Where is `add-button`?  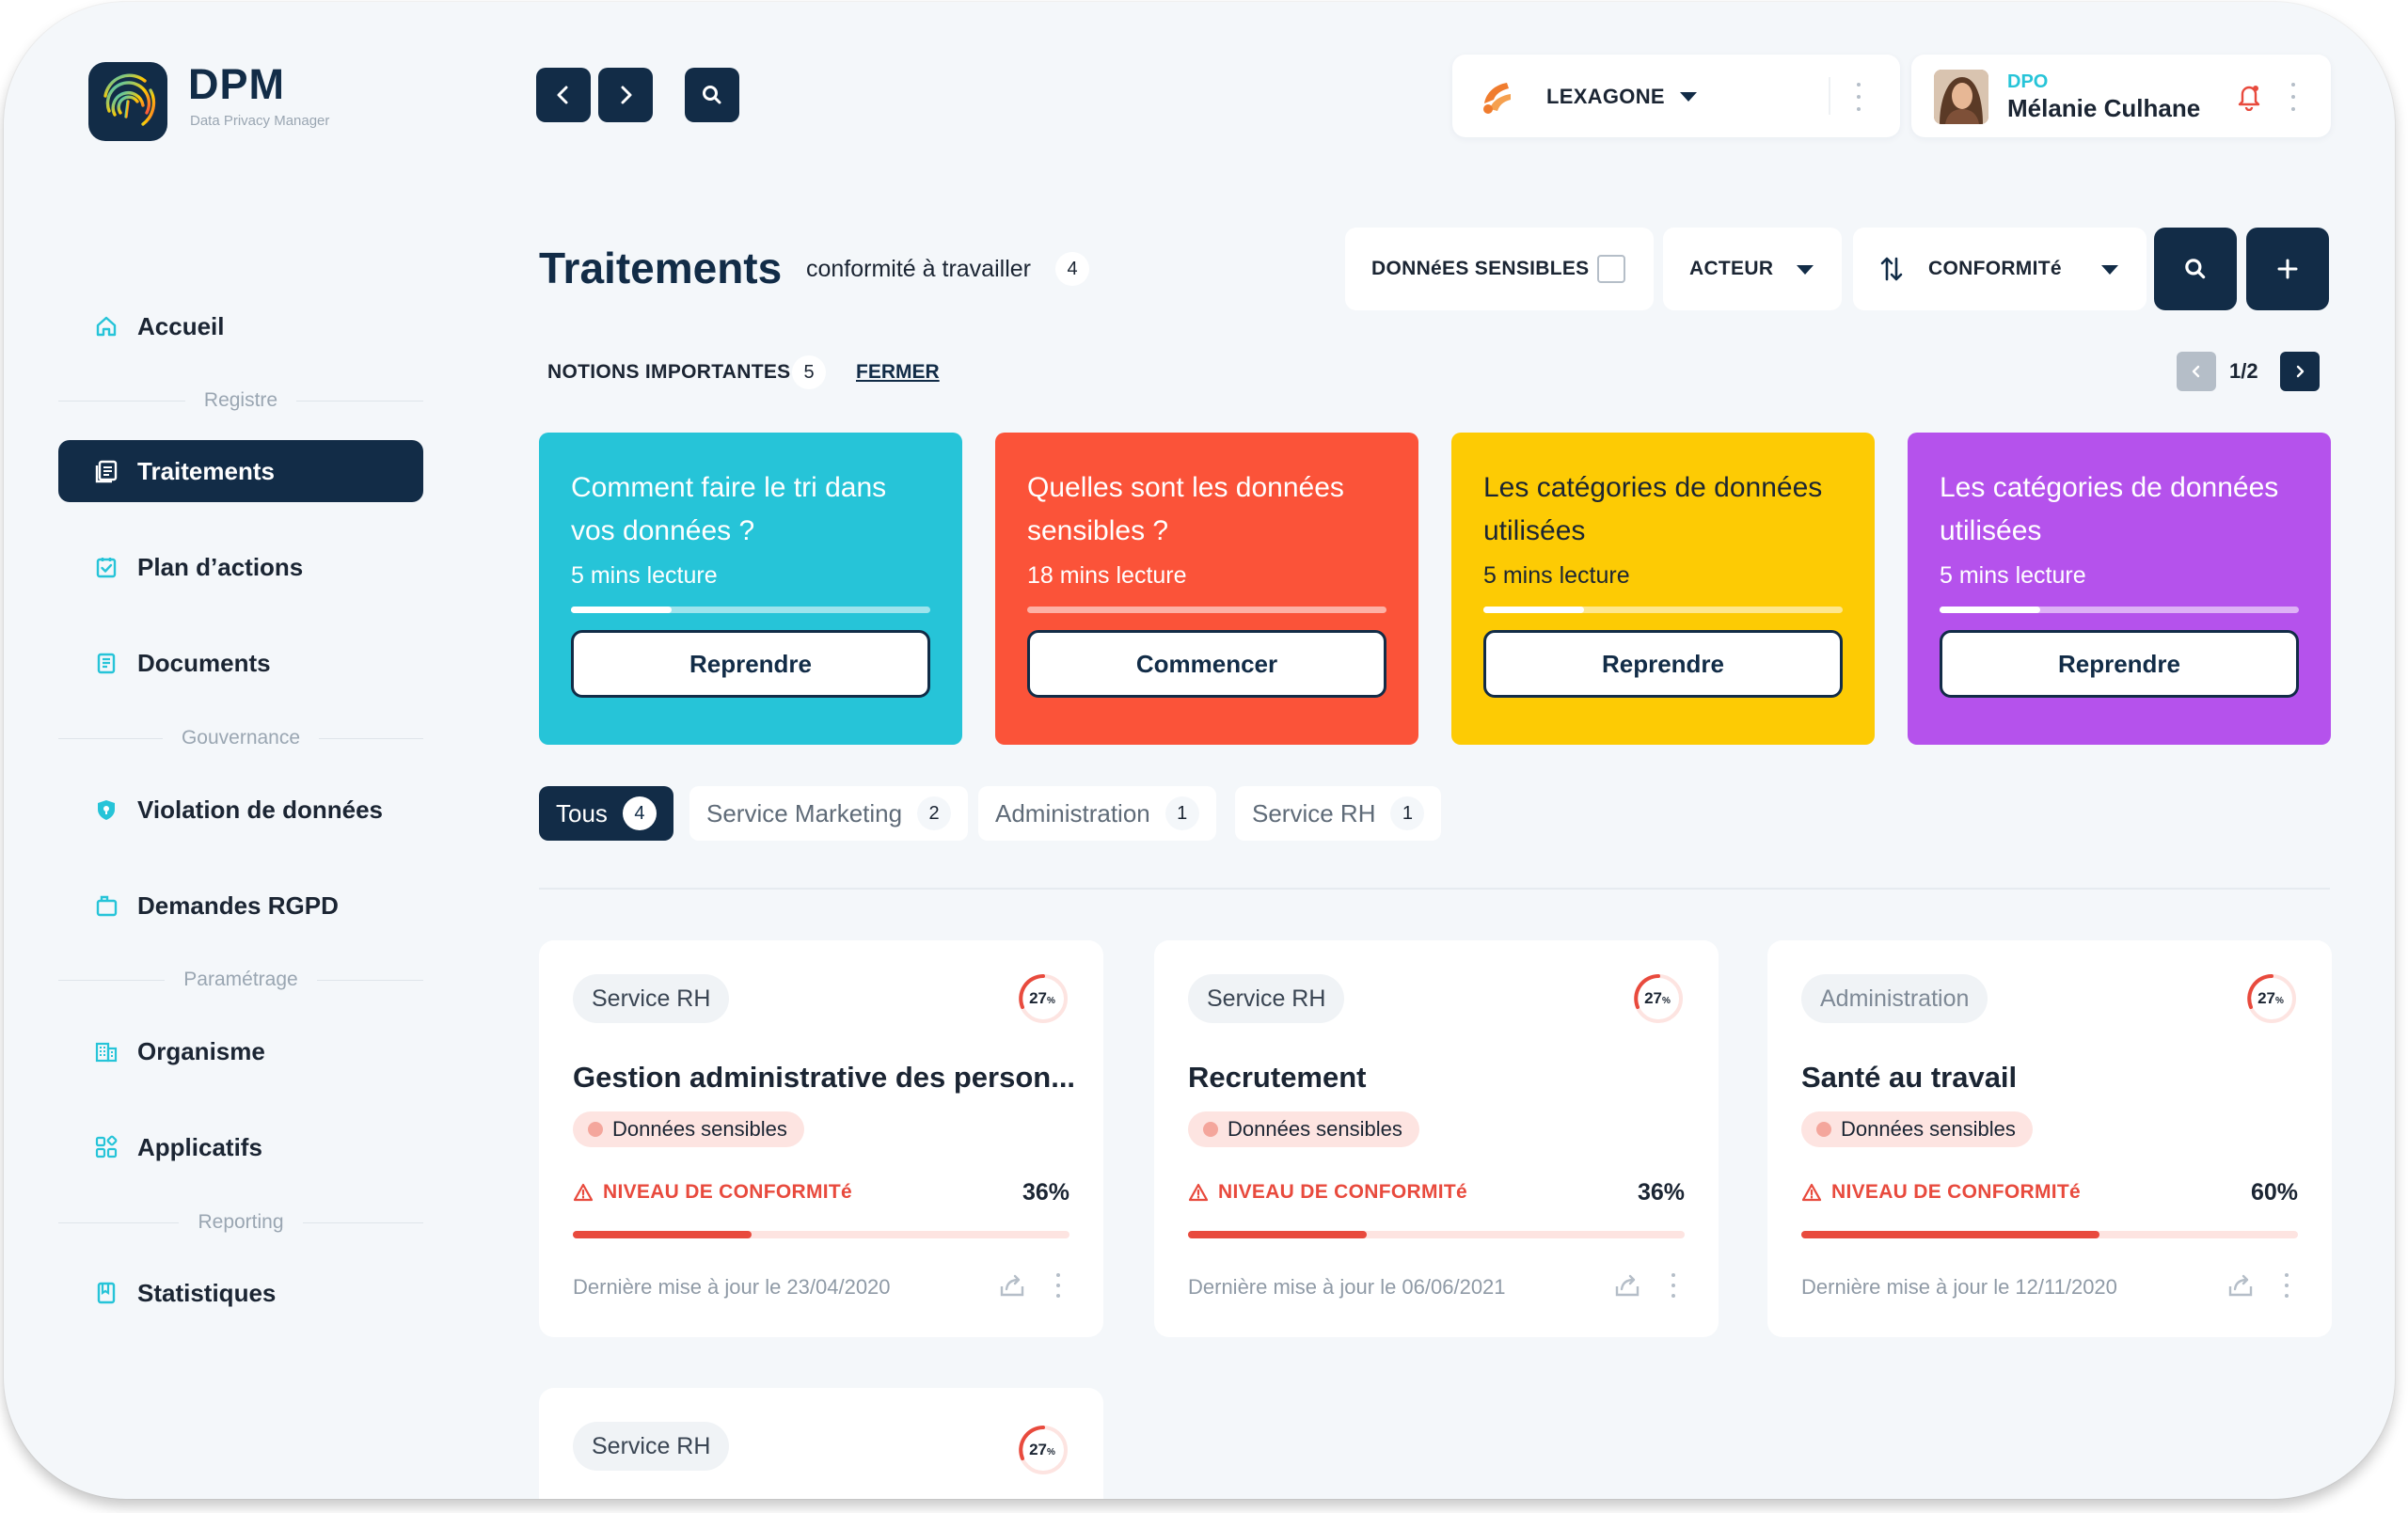 add-button is located at coordinates (2287, 269).